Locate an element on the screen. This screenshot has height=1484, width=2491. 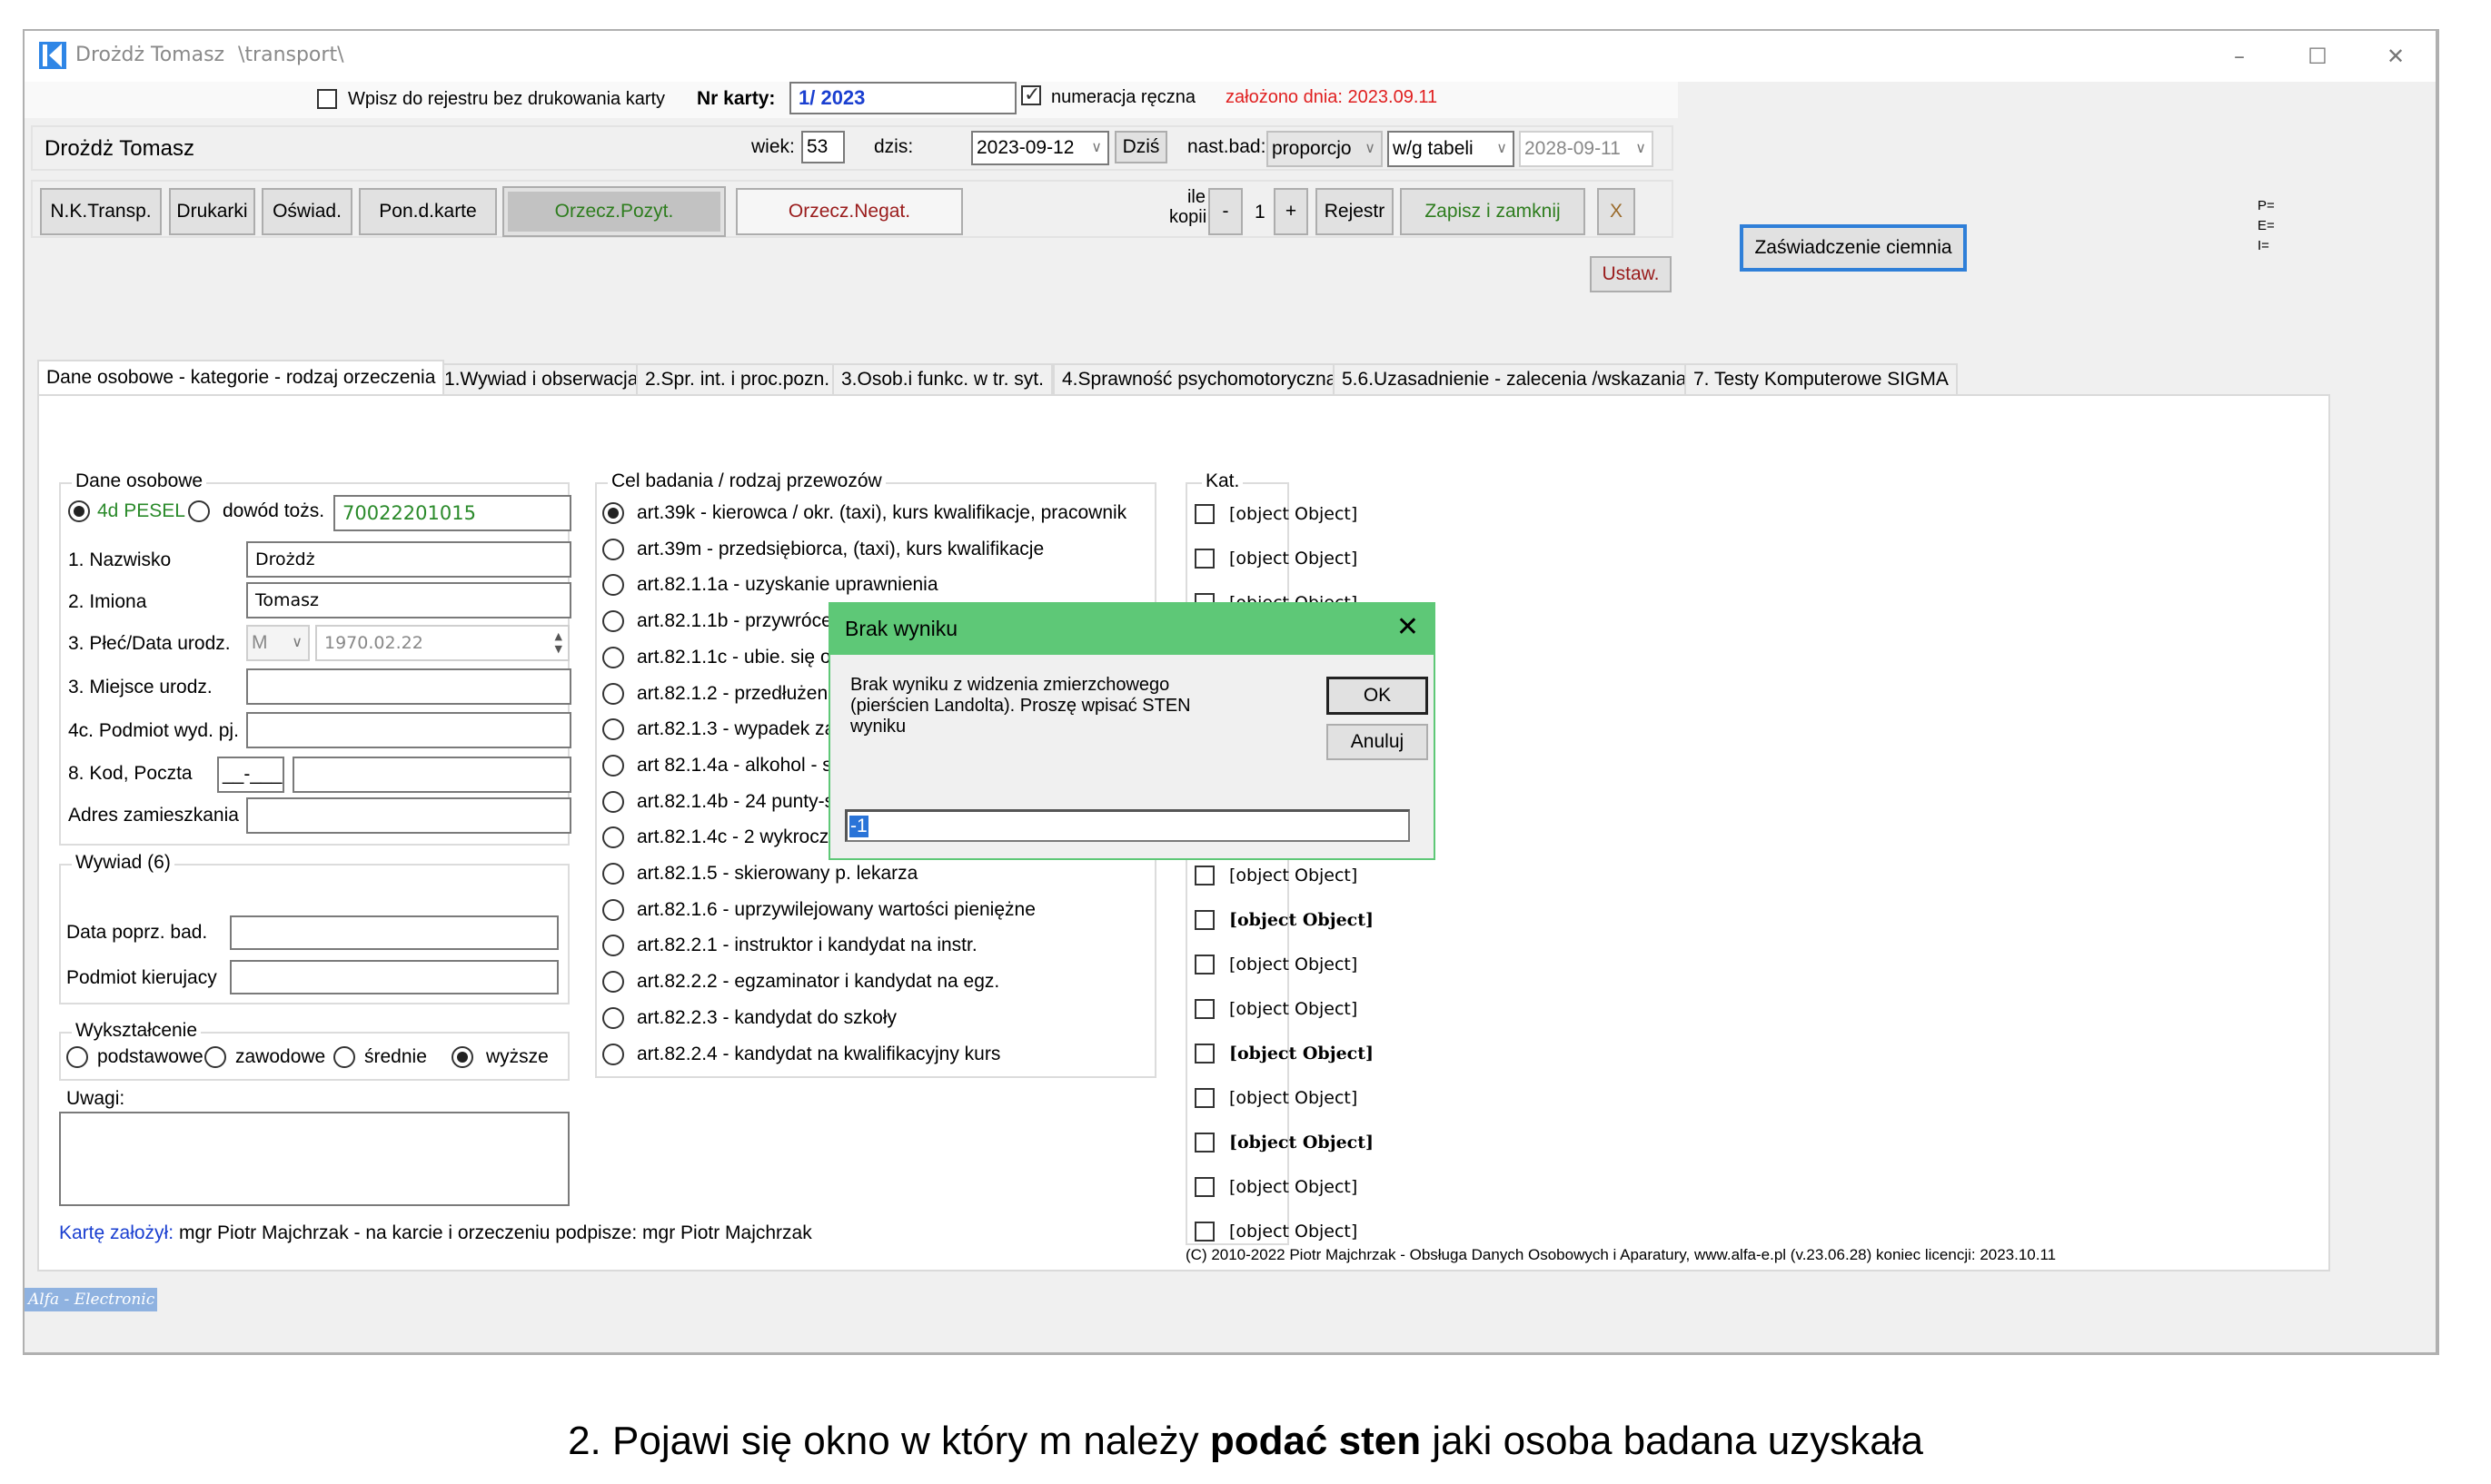
settings-button: Ustaw. is located at coordinates (1631, 274).